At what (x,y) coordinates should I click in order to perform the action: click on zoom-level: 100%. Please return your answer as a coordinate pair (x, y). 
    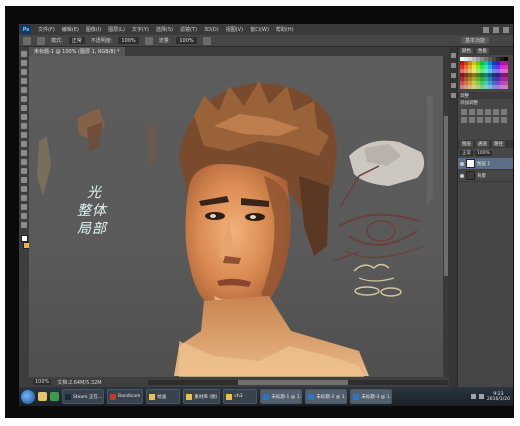
    Looking at the image, I should click on (42, 382).